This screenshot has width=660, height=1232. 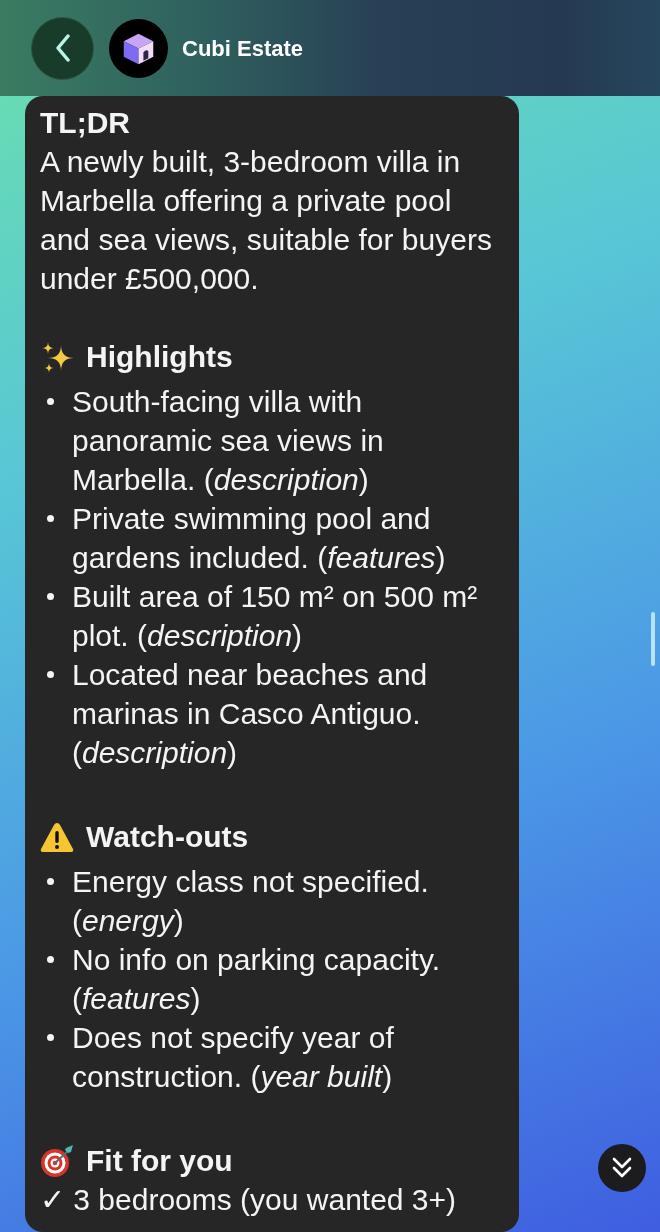 I want to click on section-heading: Fit for you, so click(x=159, y=1161).